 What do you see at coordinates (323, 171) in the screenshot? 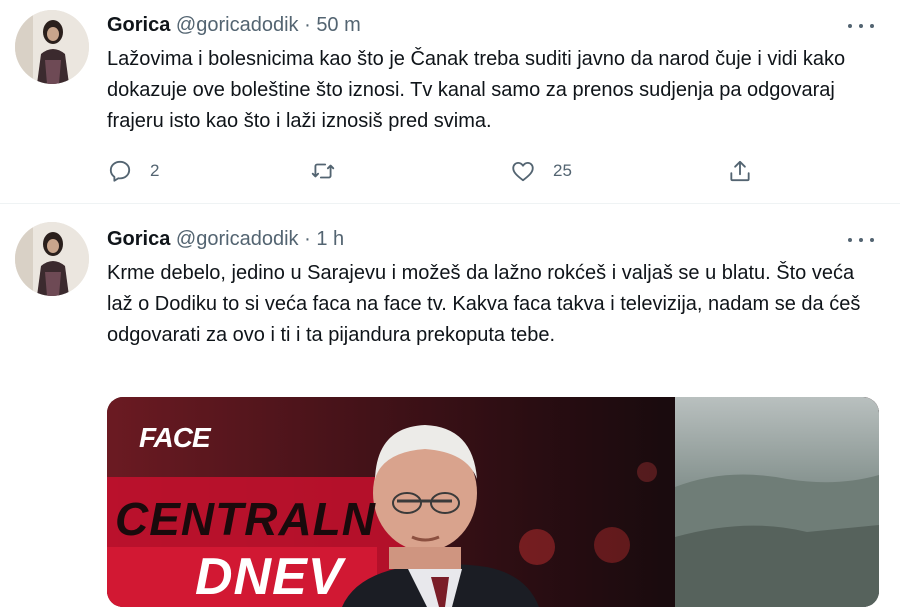
I see `retweet-icon` at bounding box center [323, 171].